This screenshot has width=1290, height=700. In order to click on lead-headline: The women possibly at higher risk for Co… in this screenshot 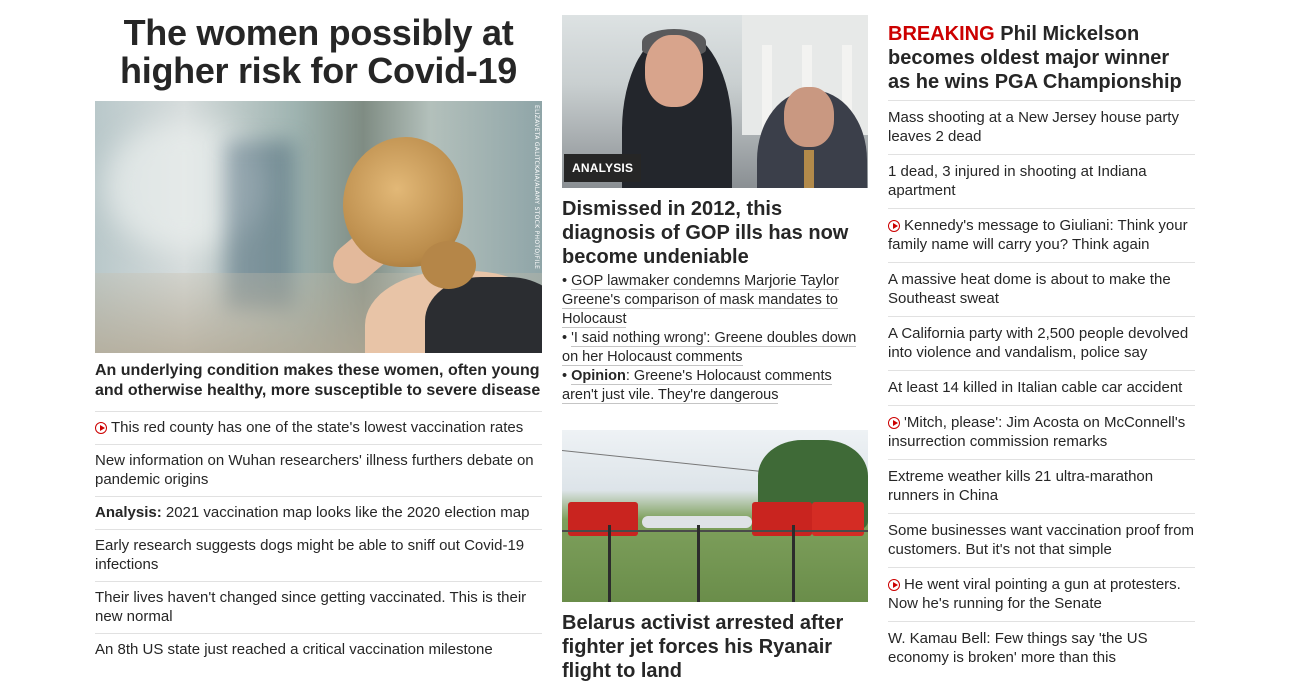, I will do `click(318, 52)`.